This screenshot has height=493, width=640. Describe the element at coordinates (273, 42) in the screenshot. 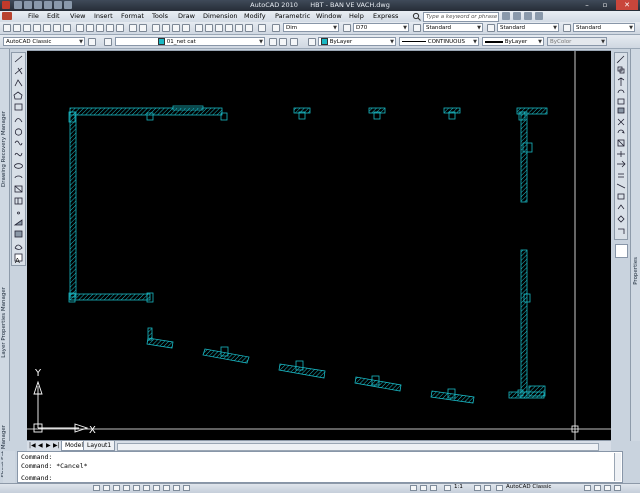

I see `make-current-layer-icon` at that location.